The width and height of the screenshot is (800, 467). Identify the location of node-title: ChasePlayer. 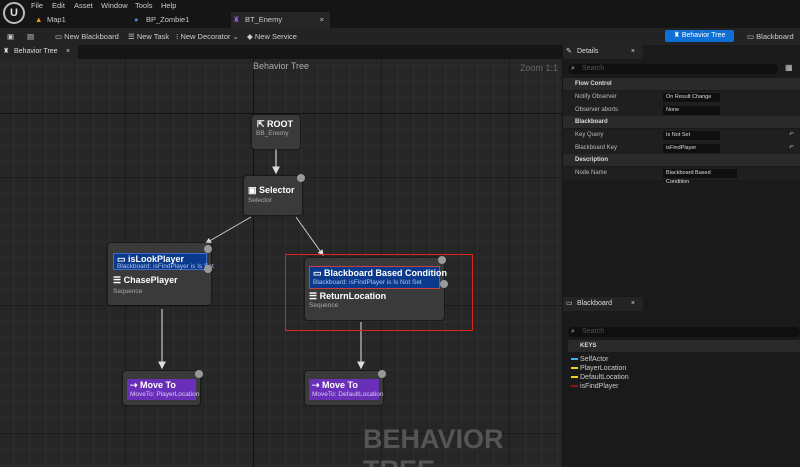
(150, 280).